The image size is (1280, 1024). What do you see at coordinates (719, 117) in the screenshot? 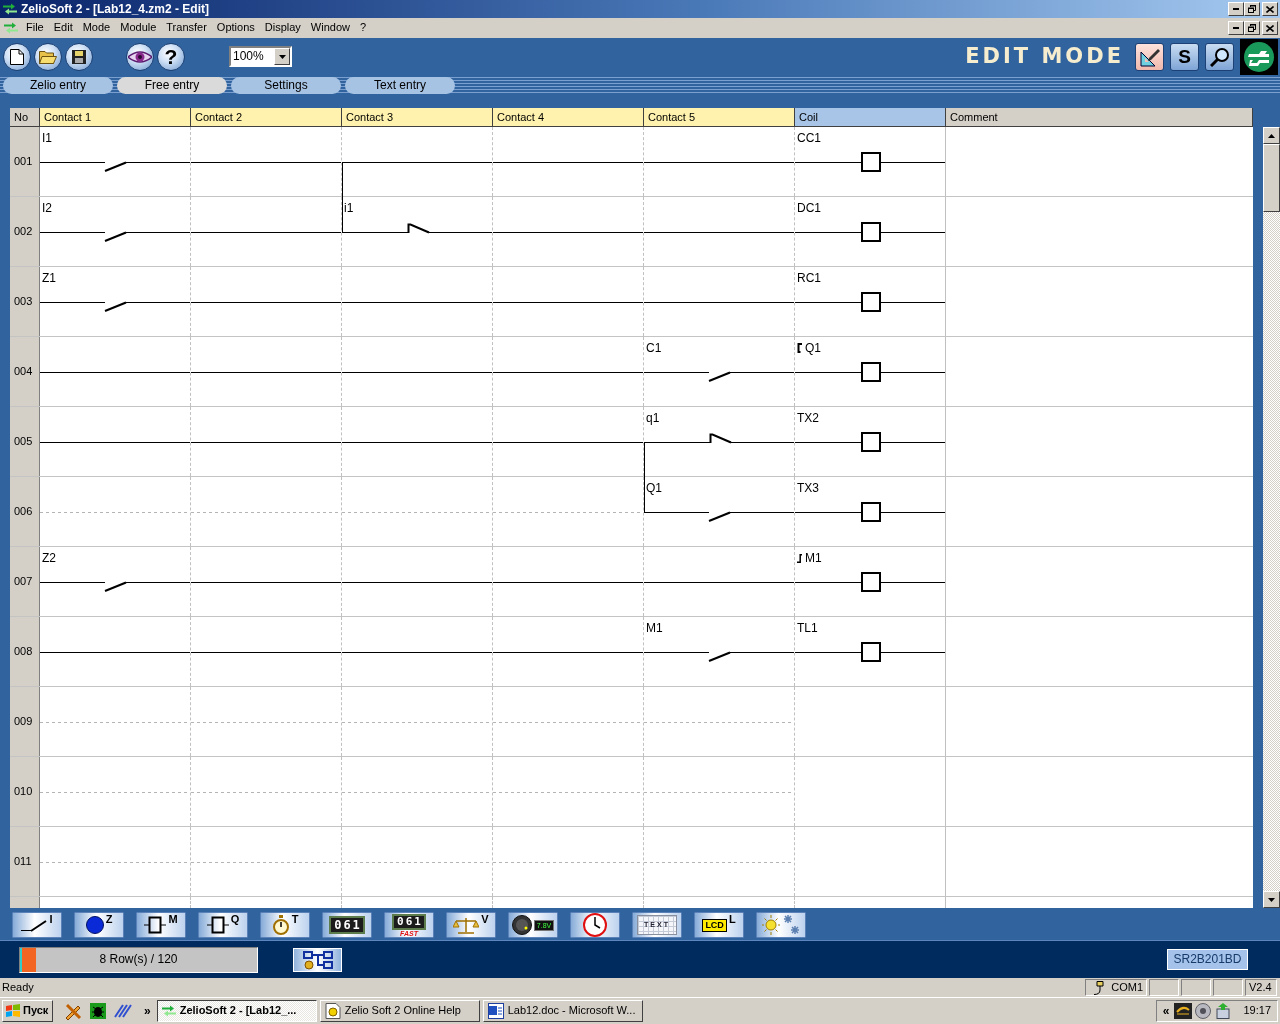
I see `column-header: Contact 5` at bounding box center [719, 117].